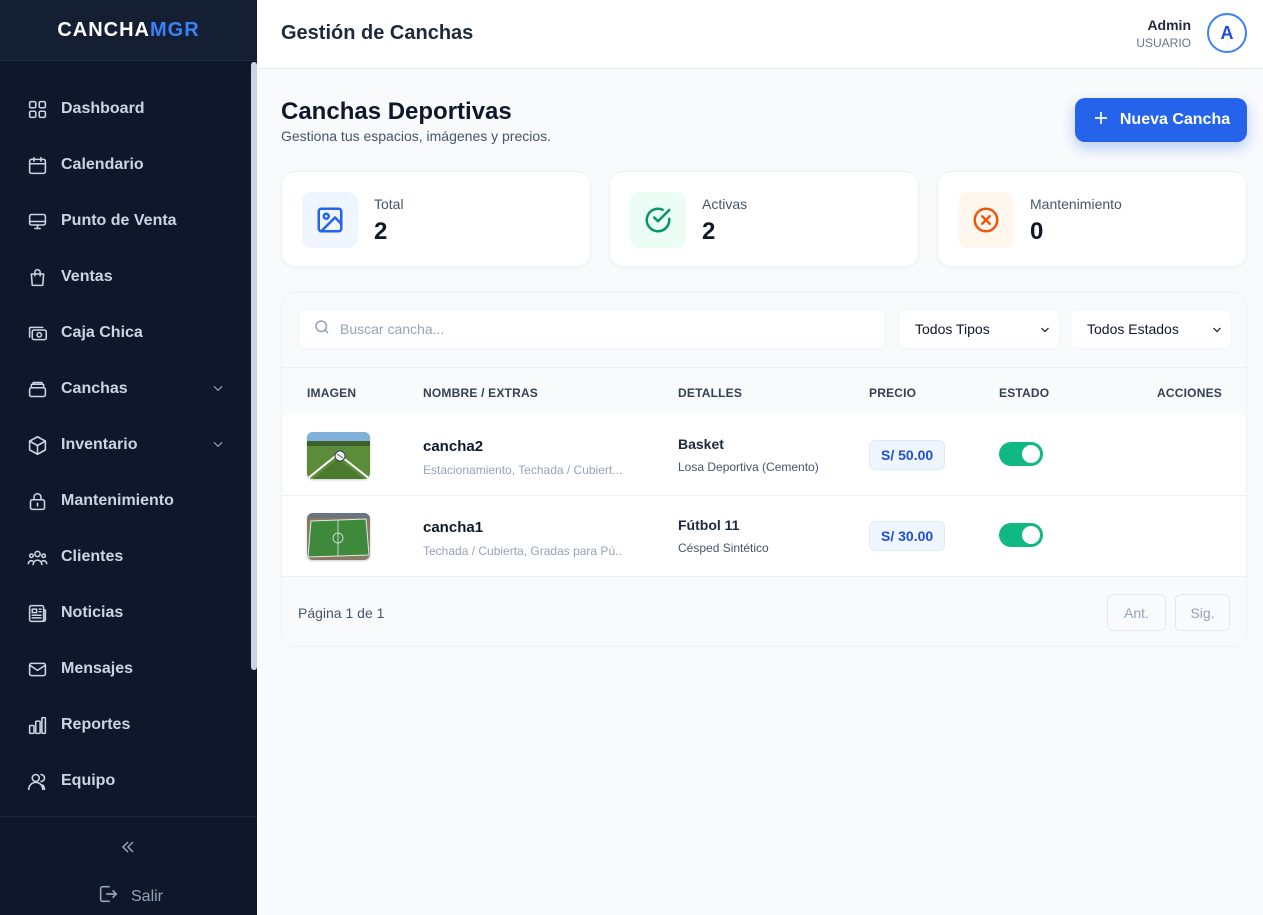  Describe the element at coordinates (37, 669) in the screenshot. I see `mail-icon` at that location.